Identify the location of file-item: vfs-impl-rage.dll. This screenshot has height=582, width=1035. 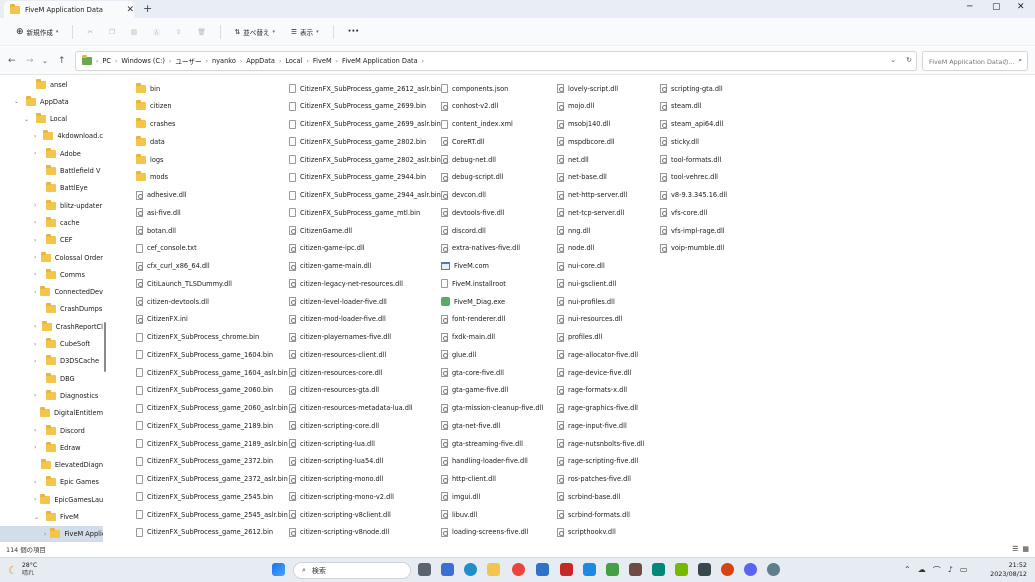
(692, 230).